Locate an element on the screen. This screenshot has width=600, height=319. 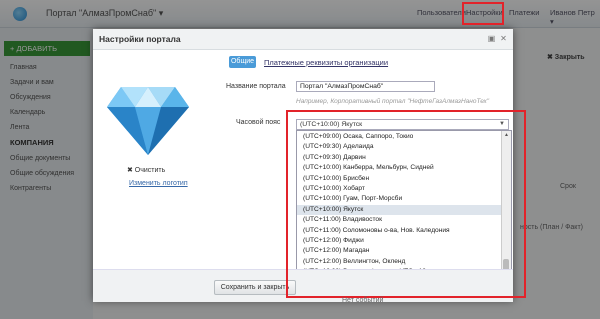
clear-logo-link: ✖ Очистить is located at coordinates (146, 170).